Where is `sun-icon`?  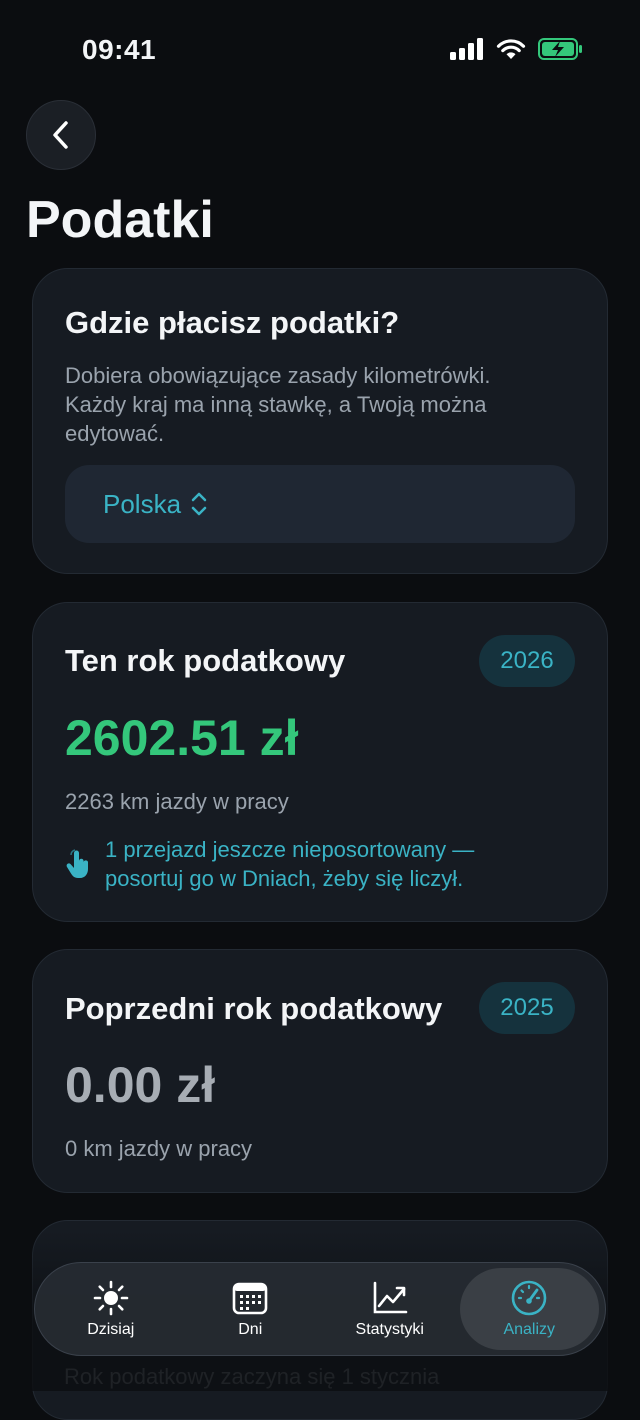
sun-icon is located at coordinates (111, 1298).